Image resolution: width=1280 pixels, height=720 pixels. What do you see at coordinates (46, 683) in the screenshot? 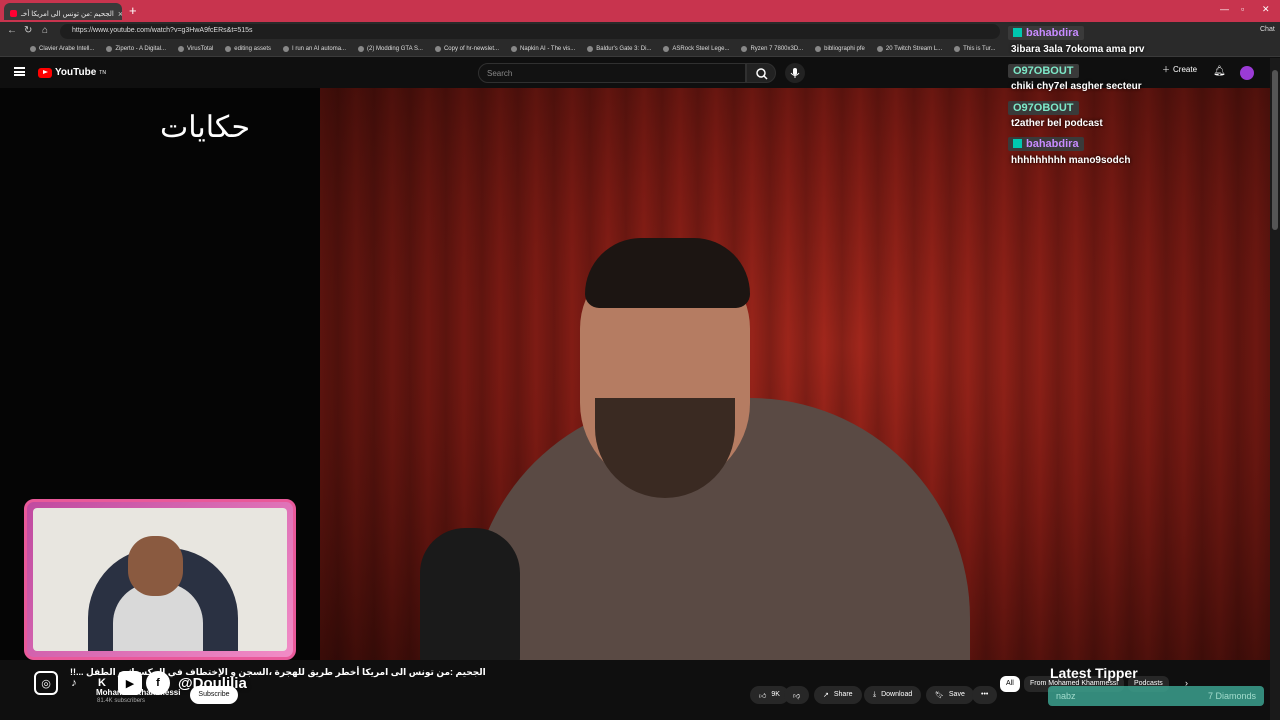
I see `instagram-icon: ◎` at bounding box center [46, 683].